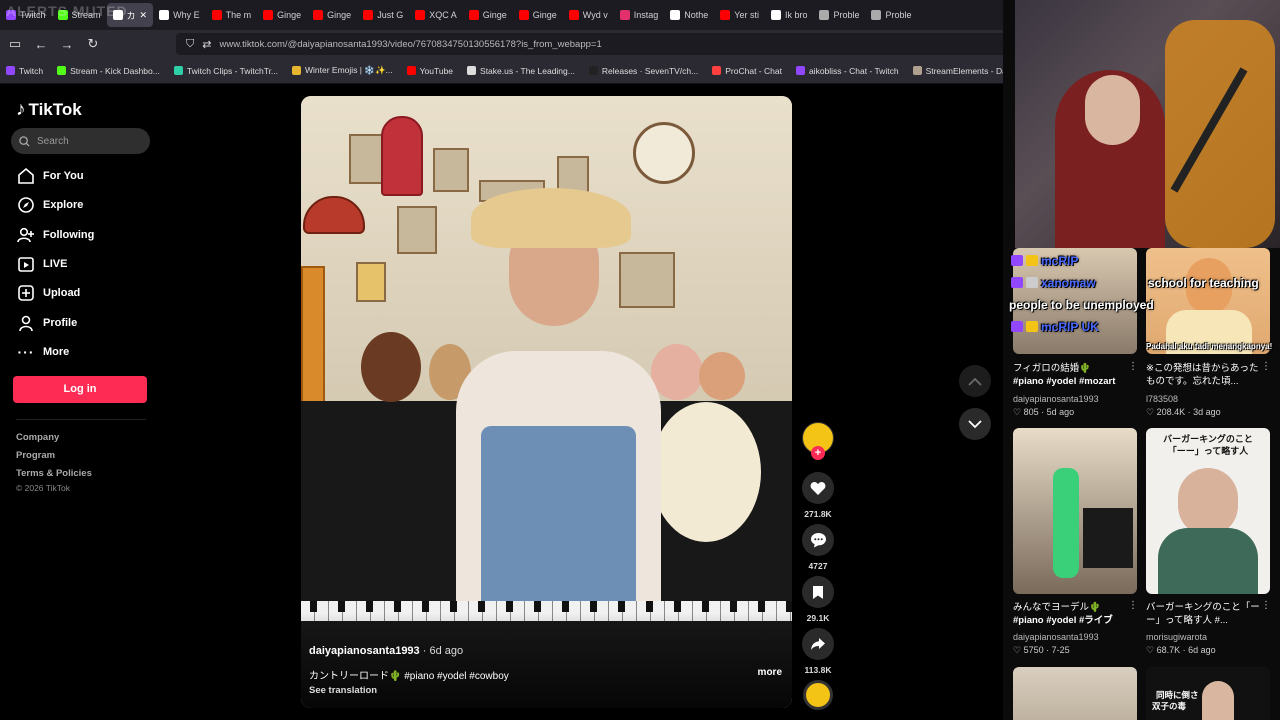 This screenshot has width=1280, height=720. I want to click on save-action: 29.1K, so click(818, 599).